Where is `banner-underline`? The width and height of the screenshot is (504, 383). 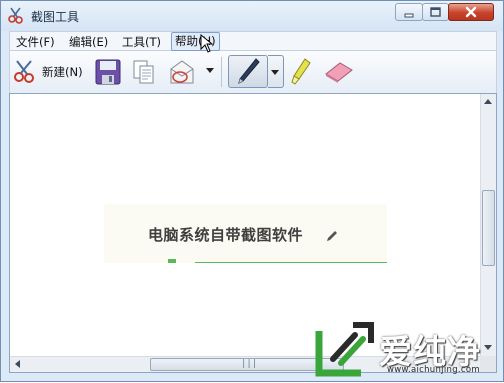
banner-underline is located at coordinates (291, 262).